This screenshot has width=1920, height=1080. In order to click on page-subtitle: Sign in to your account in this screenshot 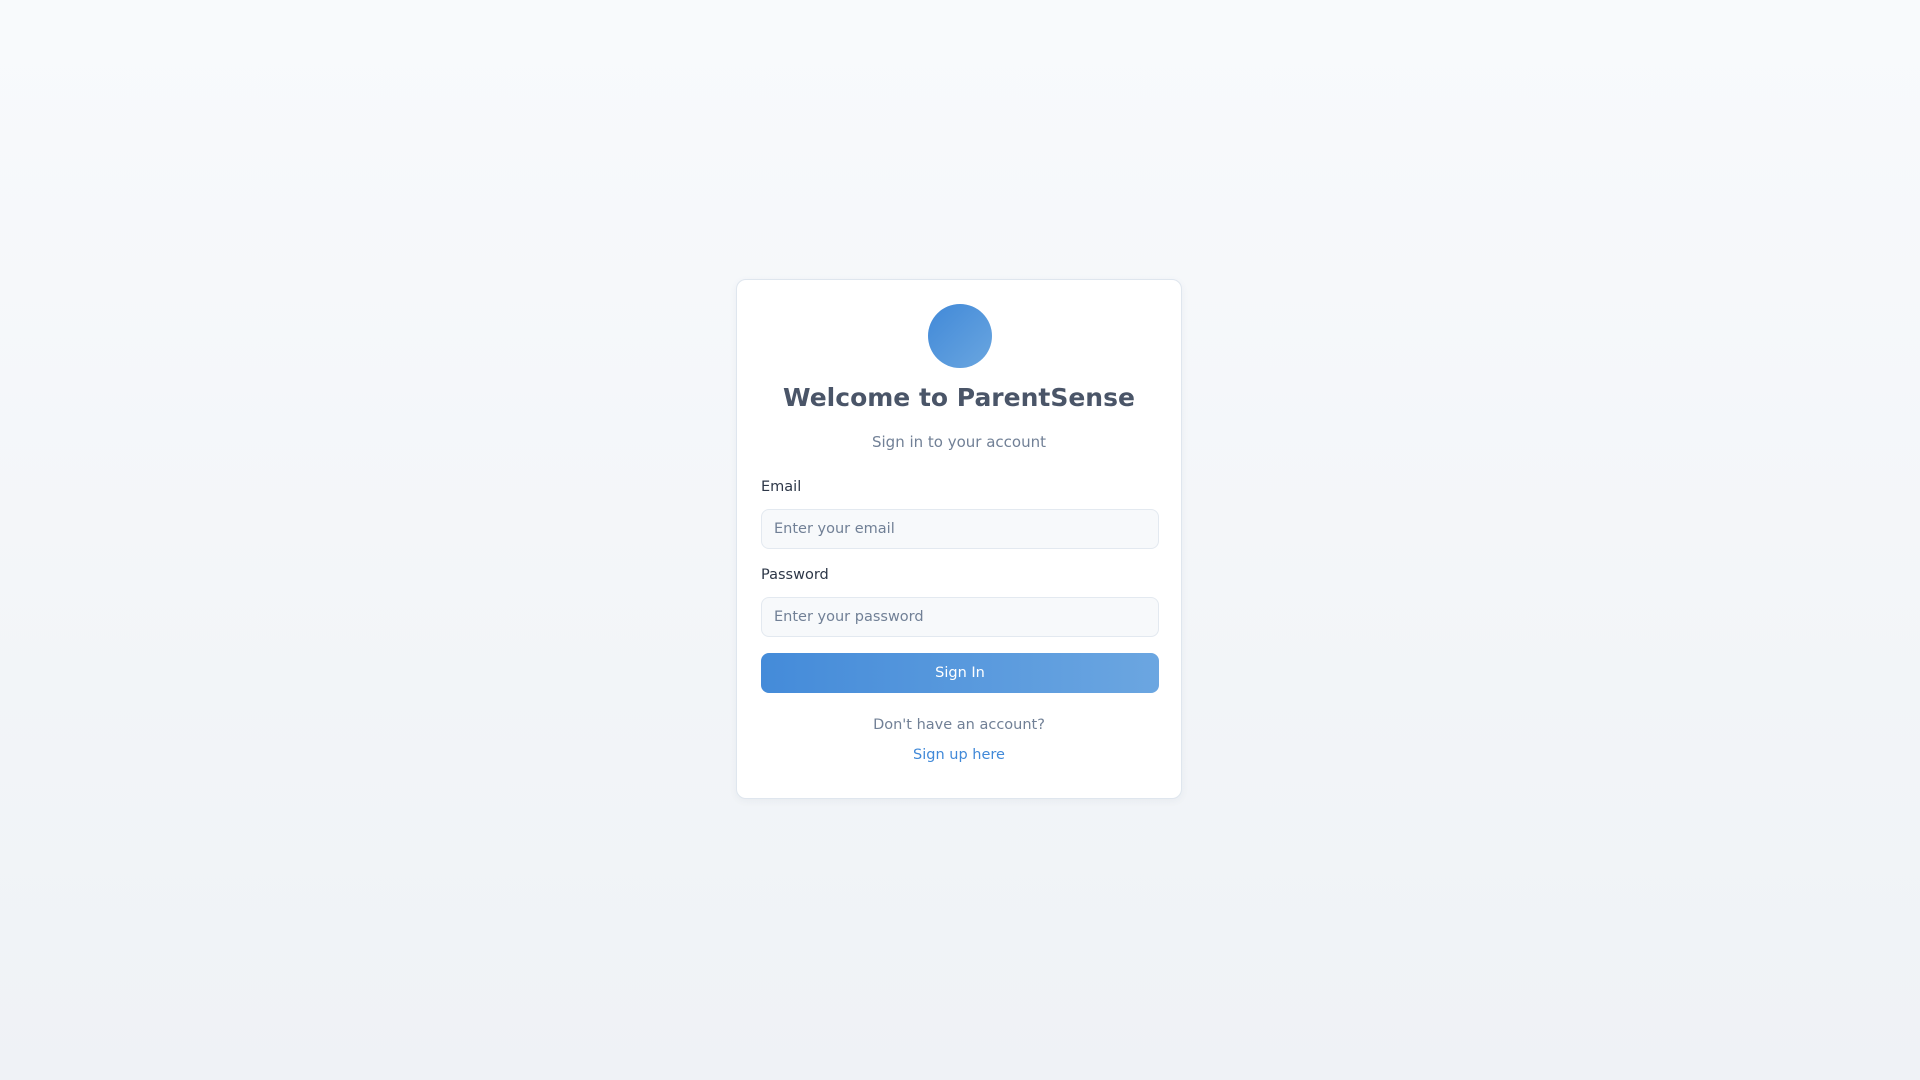, I will do `click(958, 442)`.